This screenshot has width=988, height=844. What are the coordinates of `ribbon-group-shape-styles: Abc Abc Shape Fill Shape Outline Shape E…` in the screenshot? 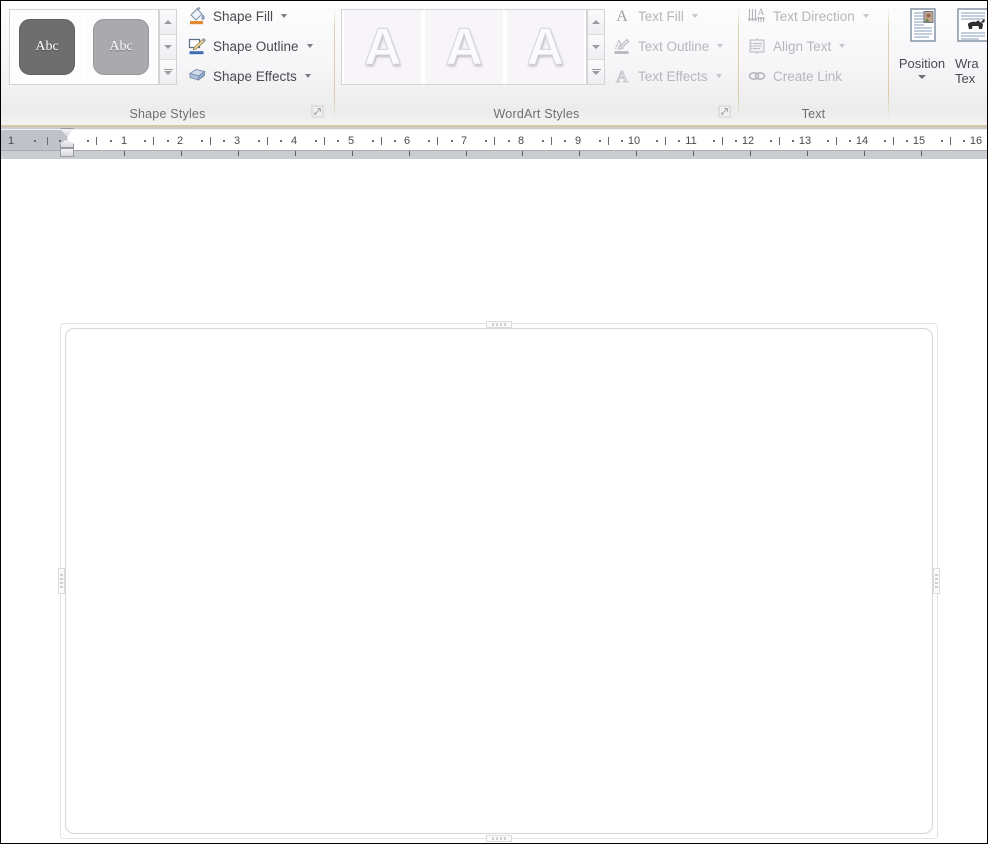 It's located at (167, 63).